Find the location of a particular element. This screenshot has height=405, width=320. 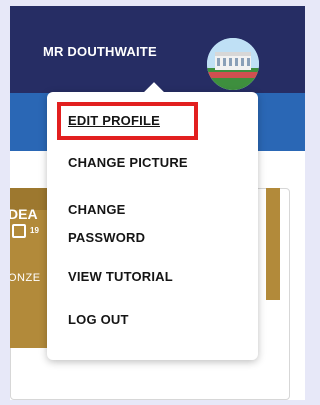

edit-profile-menu-item: EDIT PROFILE is located at coordinates (114, 121).